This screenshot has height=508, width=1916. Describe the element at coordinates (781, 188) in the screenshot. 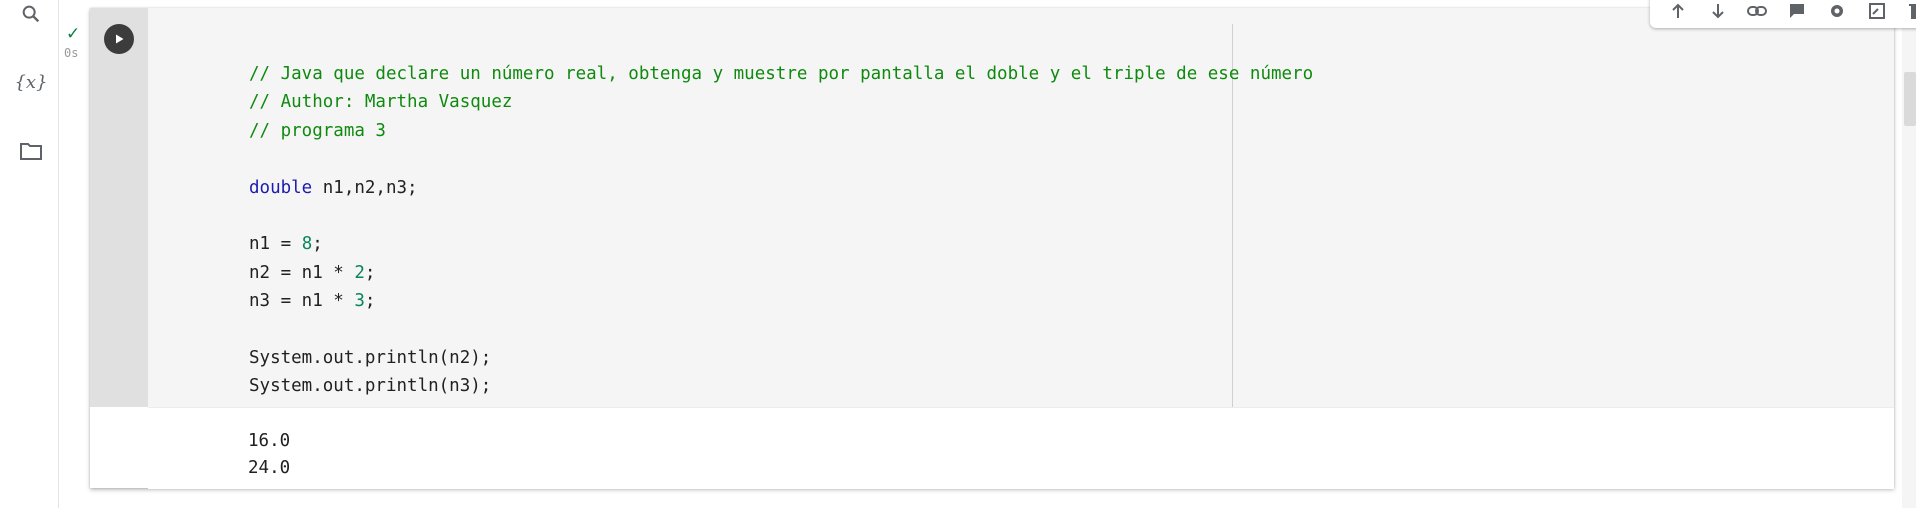

I see `code-line: double n1,n2,n3;` at that location.